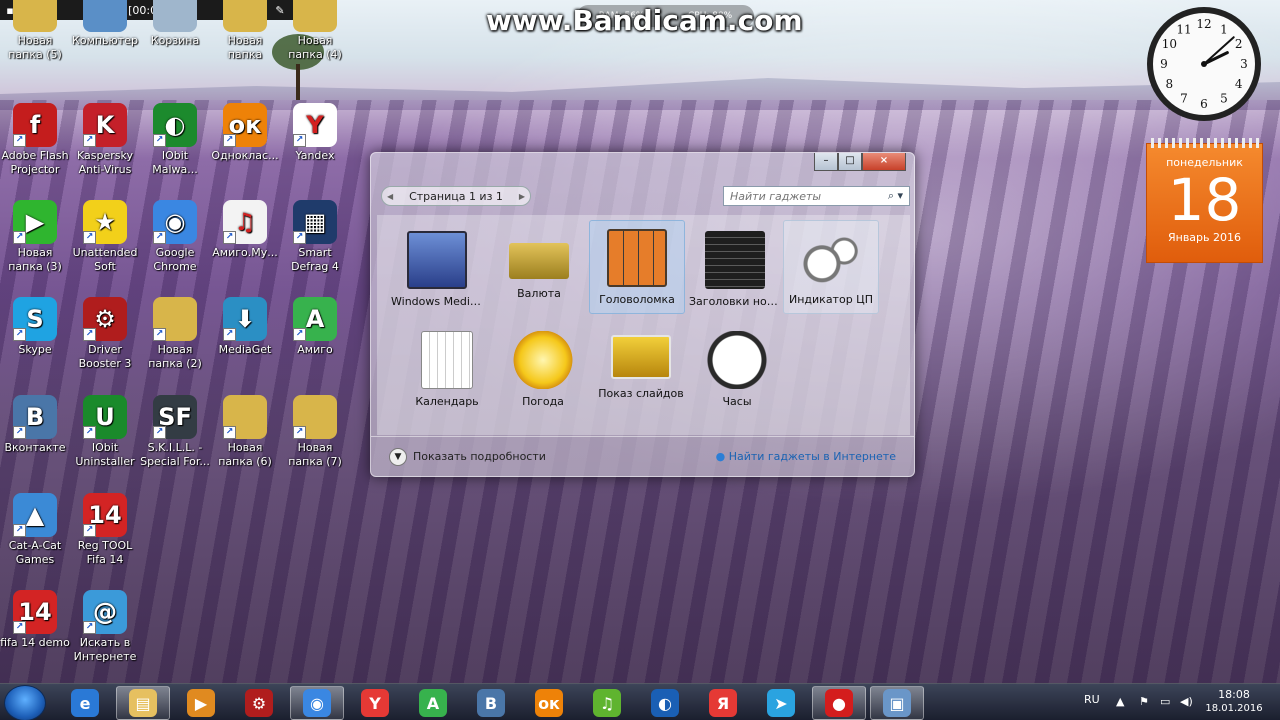 The image size is (1280, 720). What do you see at coordinates (105, 334) in the screenshot?
I see `desktop-icon: ⚙ ↗ Driver Booster 3` at bounding box center [105, 334].